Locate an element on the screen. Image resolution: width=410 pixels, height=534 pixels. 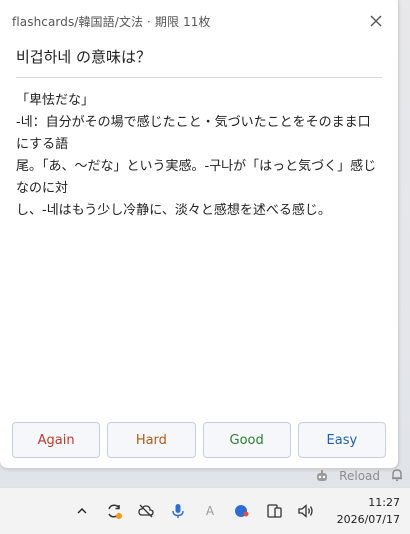
background-toolbar: Reload is located at coordinates (359, 476).